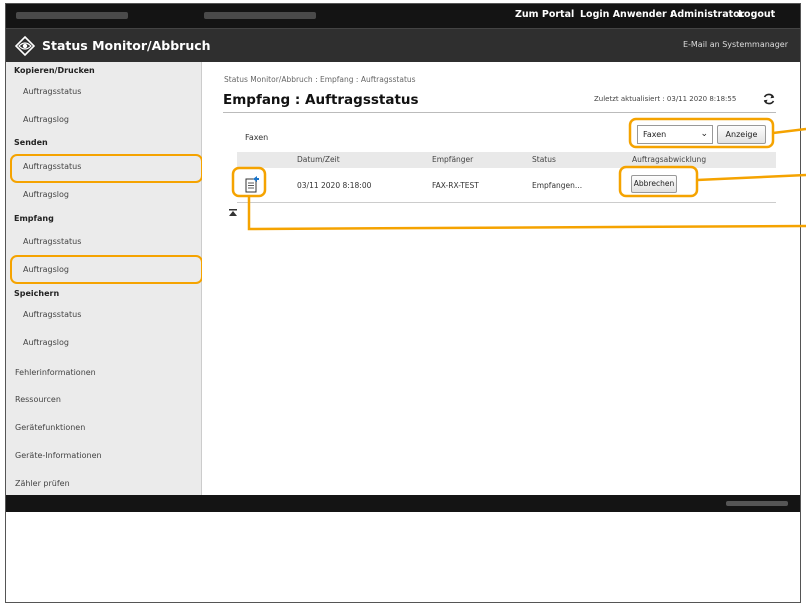 This screenshot has height=607, width=806. I want to click on sidebar-item-copy-job-status: Auftragsstatus, so click(52, 91).